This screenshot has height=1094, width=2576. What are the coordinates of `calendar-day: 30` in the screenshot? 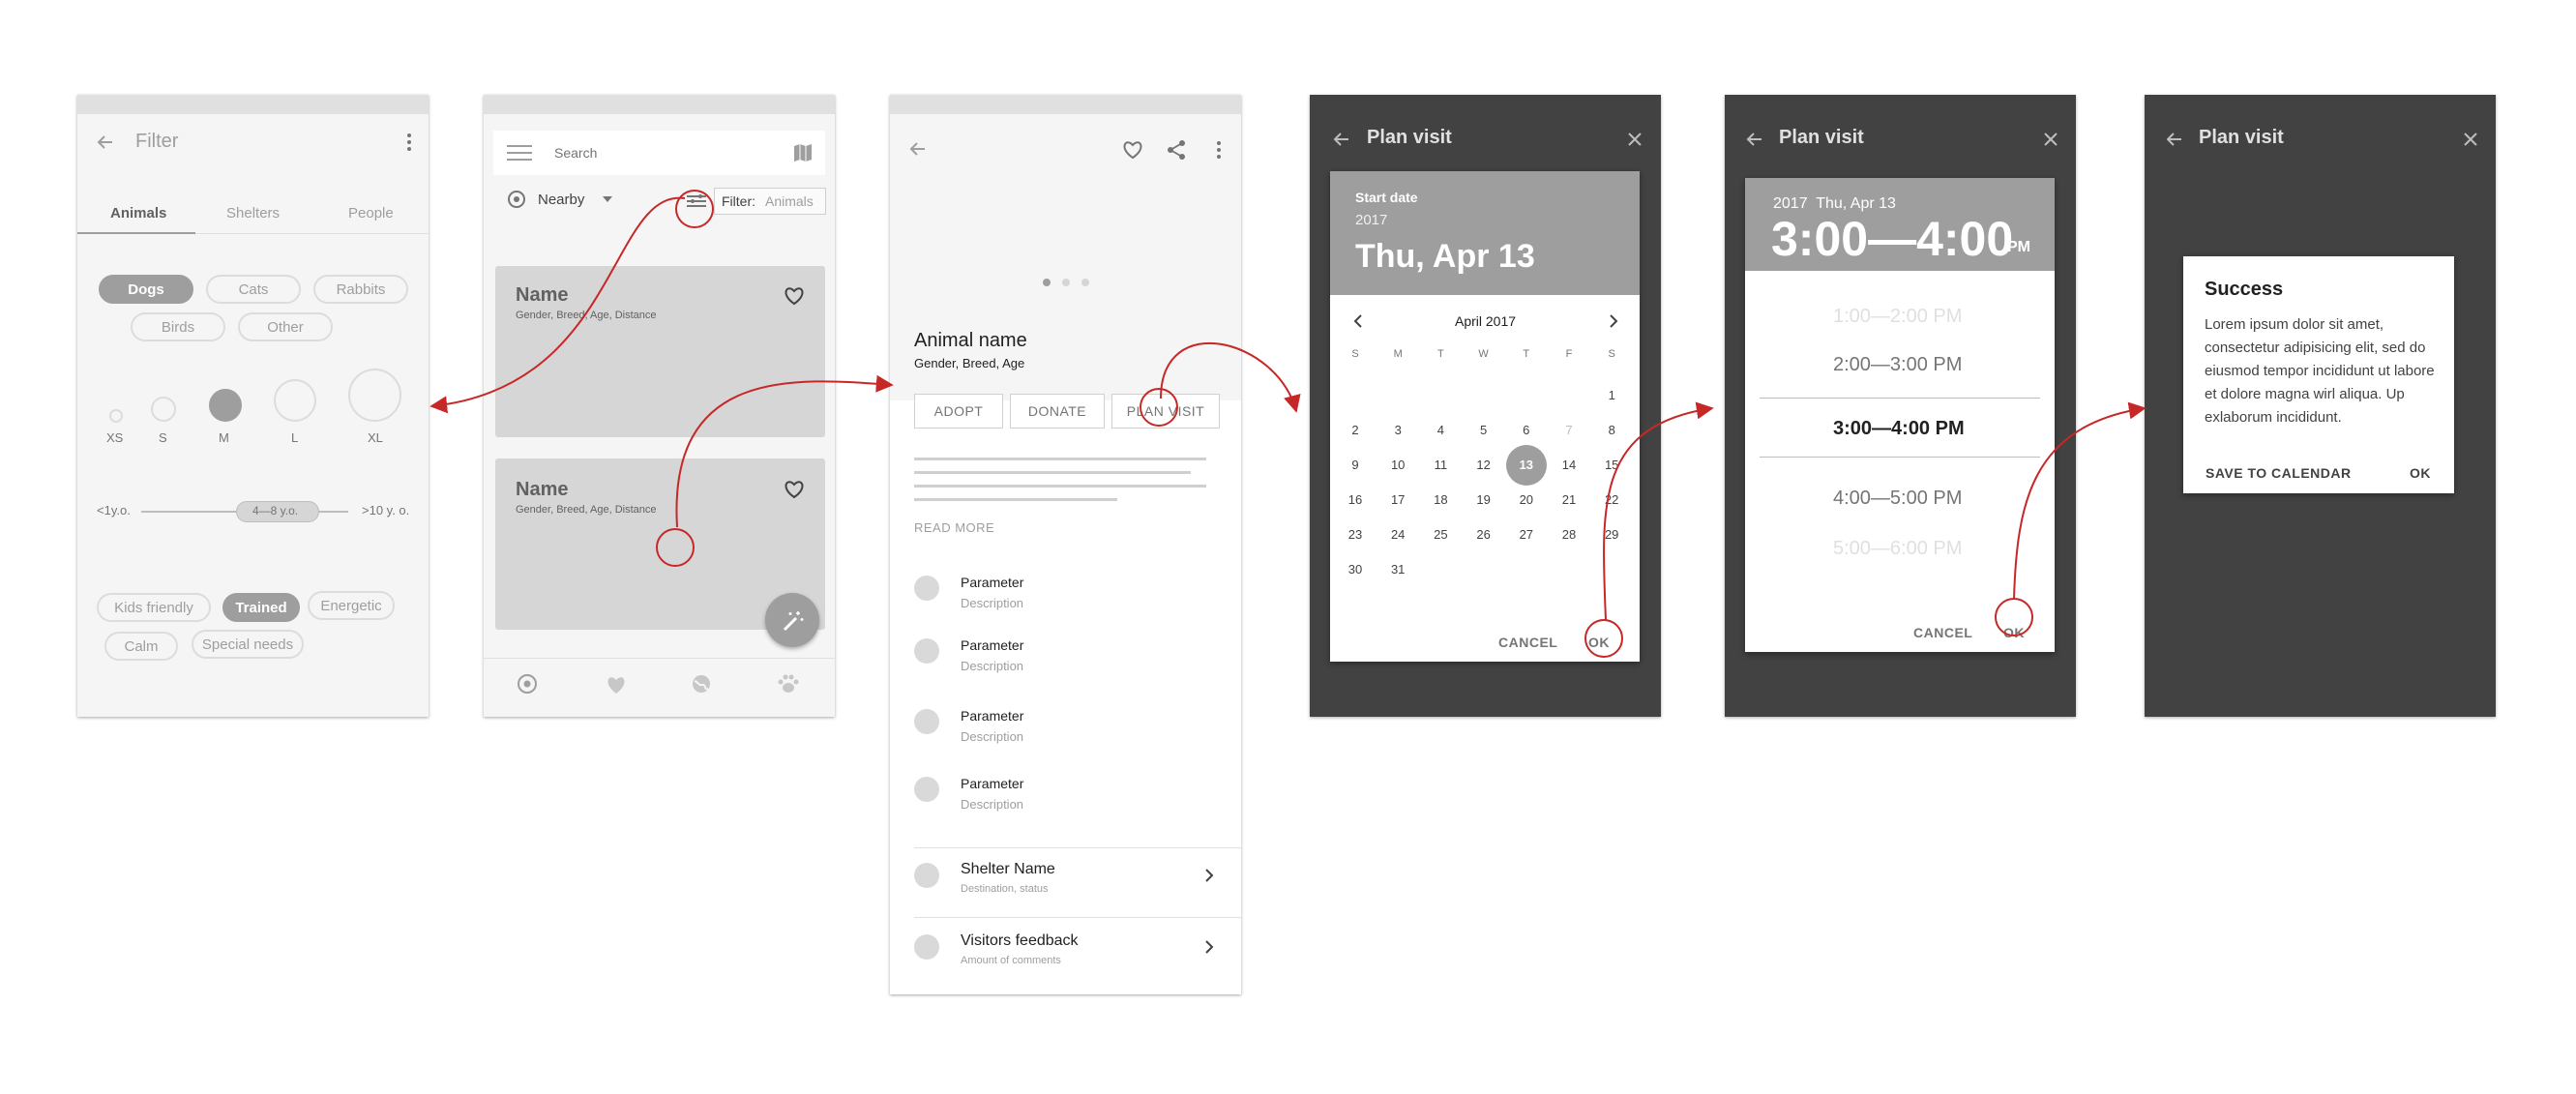 It's located at (1355, 569).